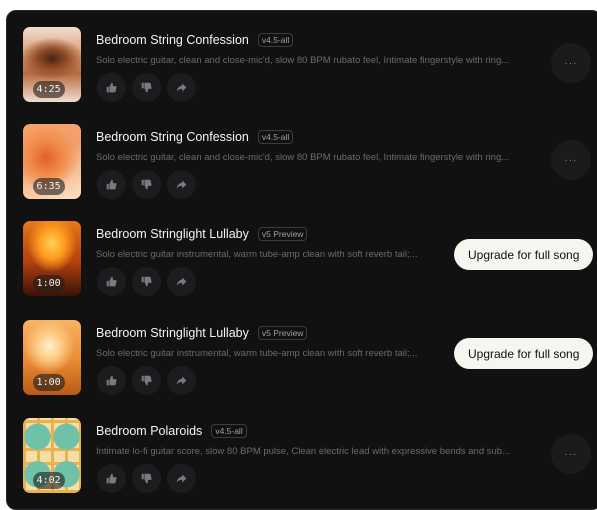  Describe the element at coordinates (48, 89) in the screenshot. I see `duration-badge: 4:25` at that location.